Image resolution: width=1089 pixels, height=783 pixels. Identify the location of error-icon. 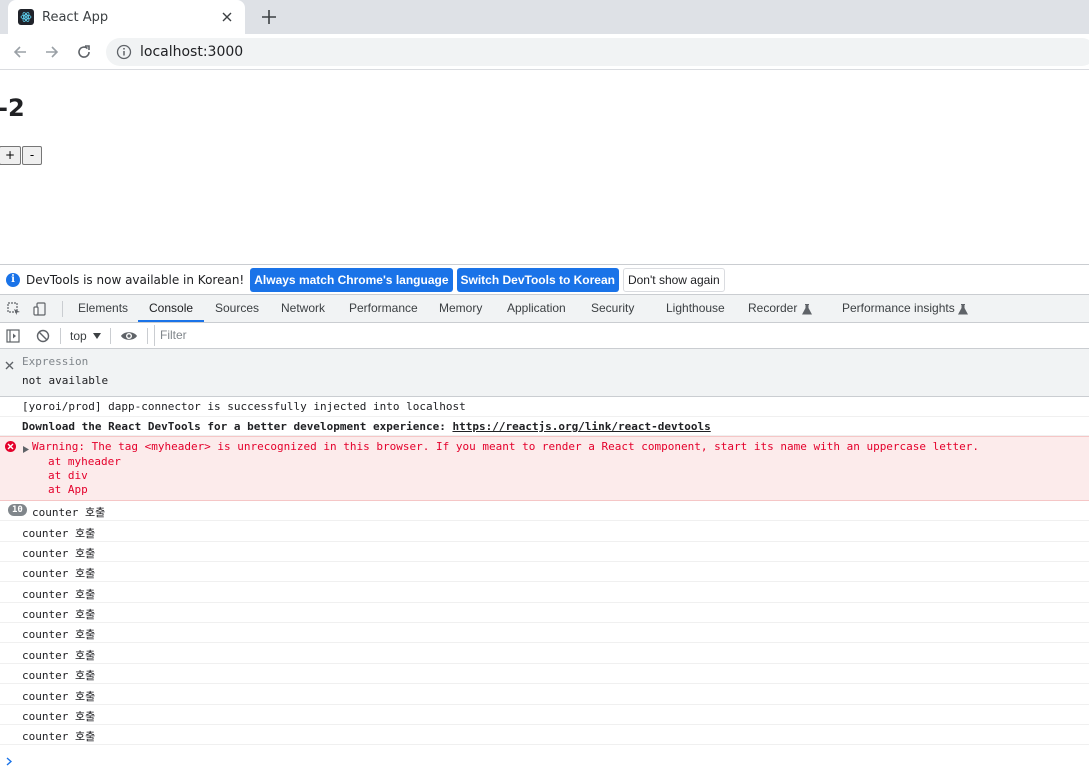
(10, 448).